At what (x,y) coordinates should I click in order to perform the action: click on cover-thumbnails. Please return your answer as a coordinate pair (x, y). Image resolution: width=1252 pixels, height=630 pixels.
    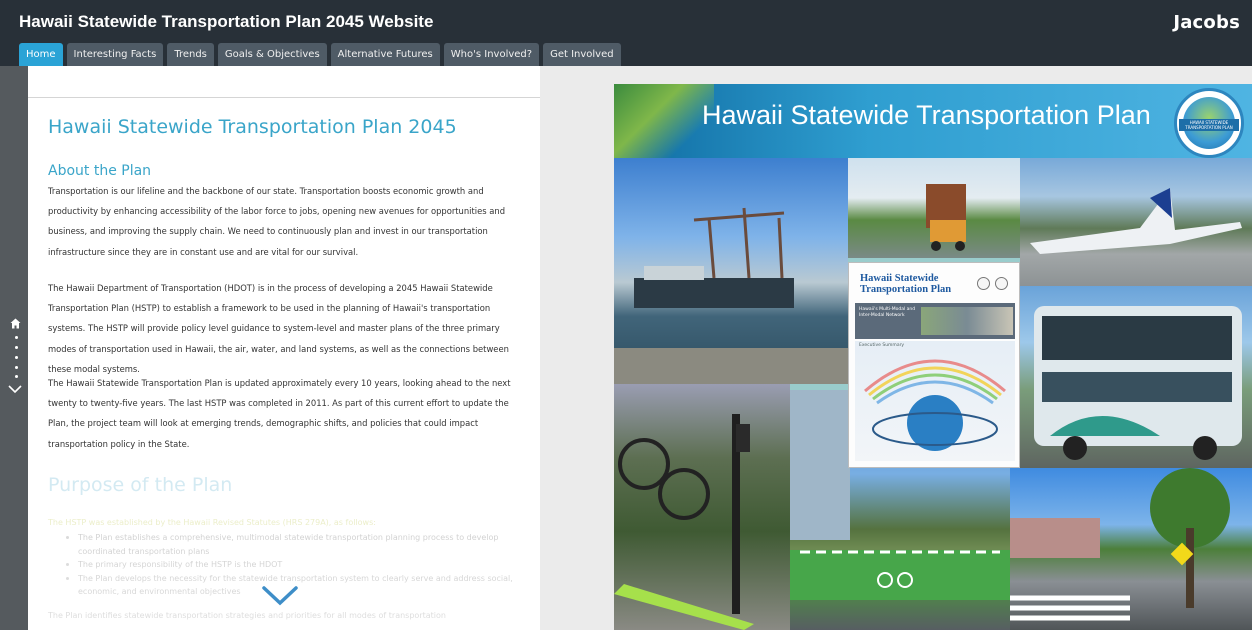
    Looking at the image, I should click on (967, 321).